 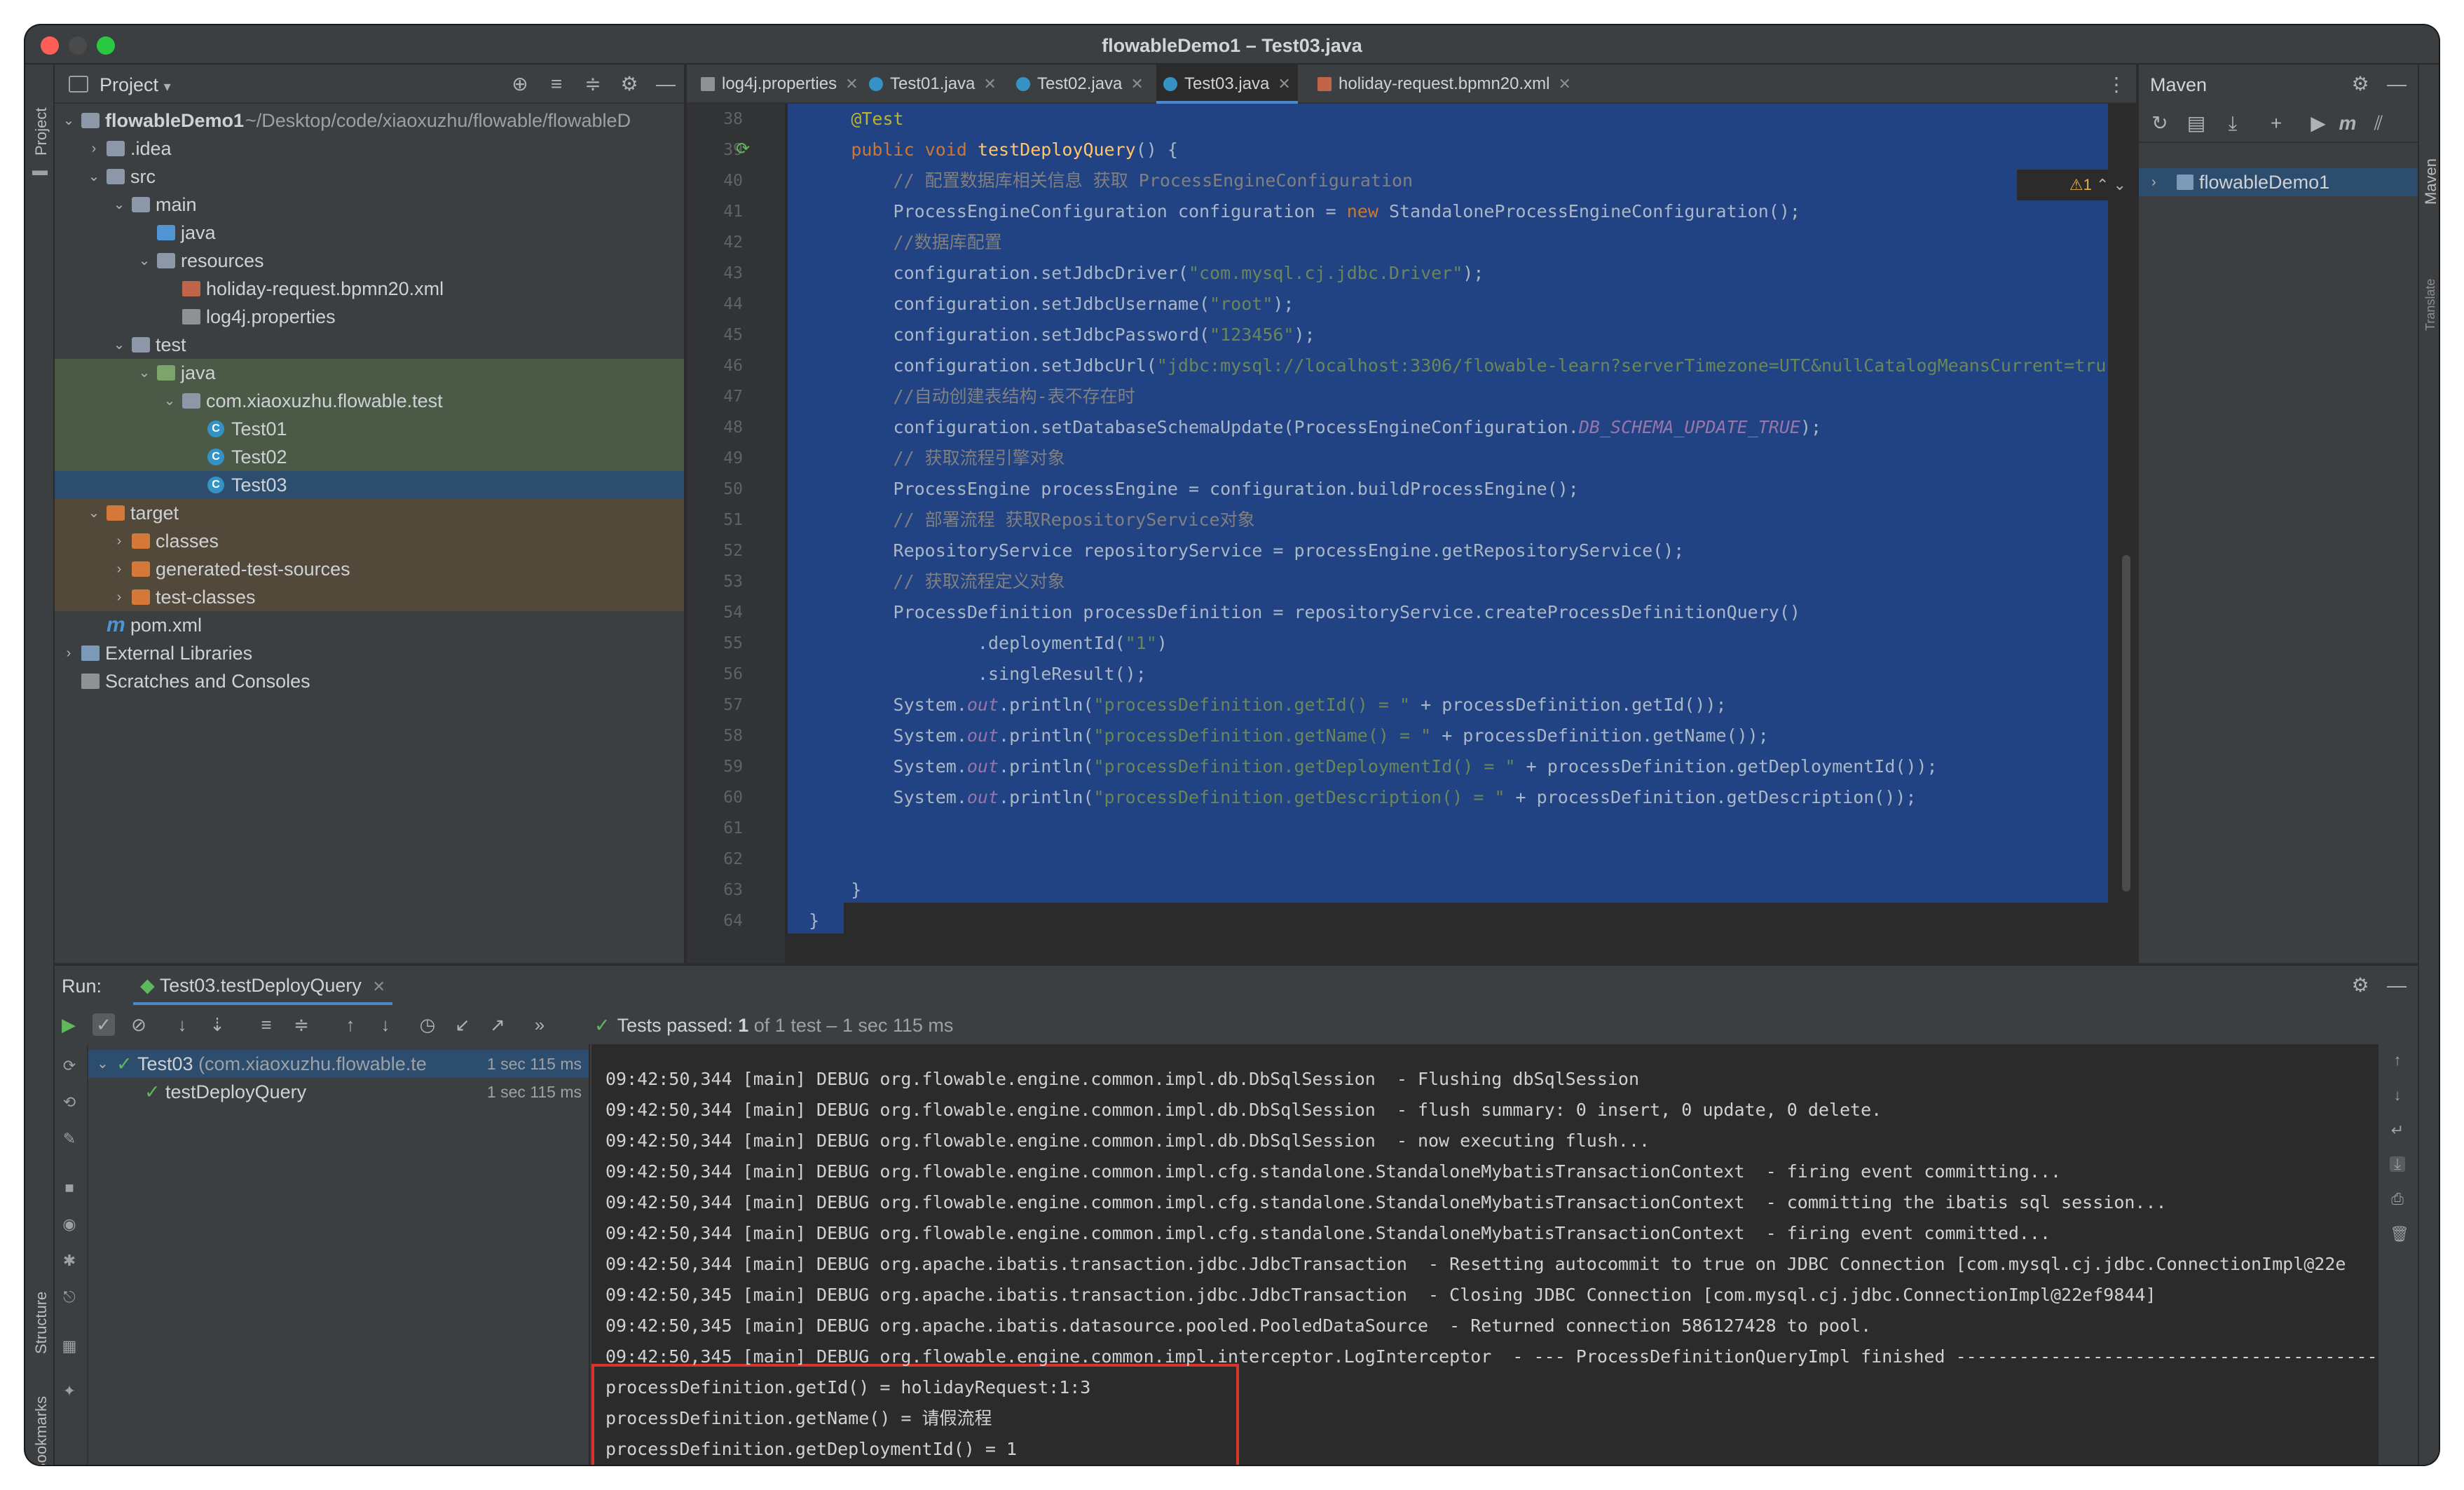 I want to click on project-tool-tab: Project, so click(x=41, y=132).